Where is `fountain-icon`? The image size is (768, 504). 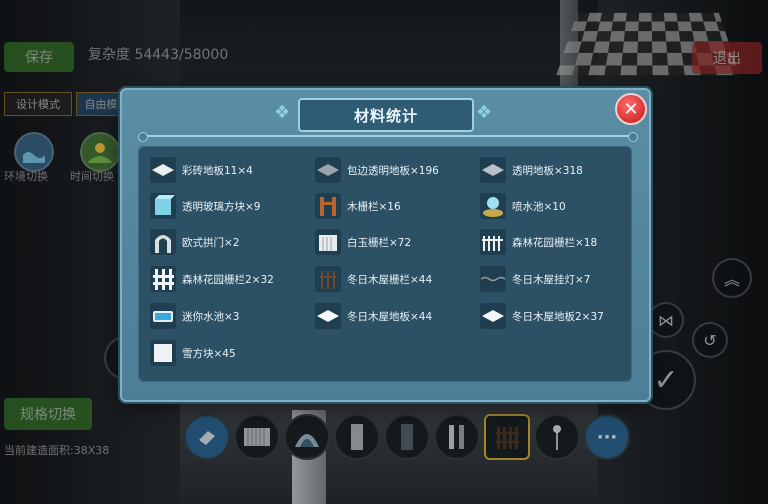
fountain-icon is located at coordinates (493, 206).